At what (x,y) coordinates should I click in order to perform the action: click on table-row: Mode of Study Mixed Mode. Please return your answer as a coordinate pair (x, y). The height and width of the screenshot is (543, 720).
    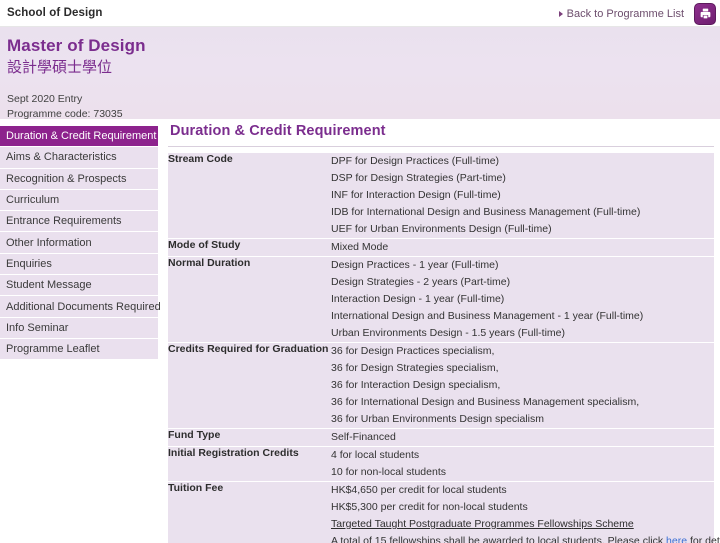
    Looking at the image, I should click on (441, 247).